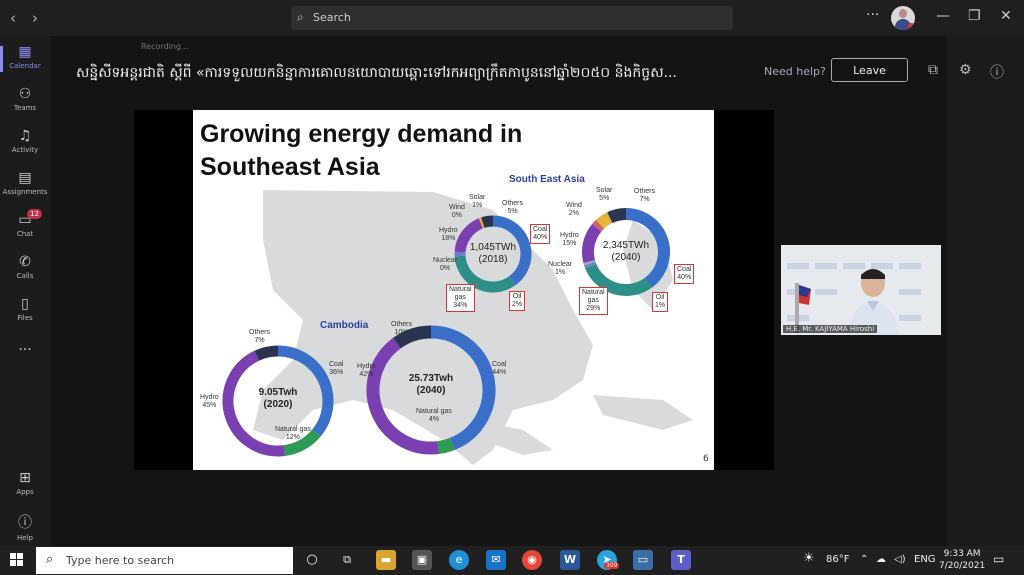 The height and width of the screenshot is (575, 1024). I want to click on mail-icon: ✉, so click(496, 560).